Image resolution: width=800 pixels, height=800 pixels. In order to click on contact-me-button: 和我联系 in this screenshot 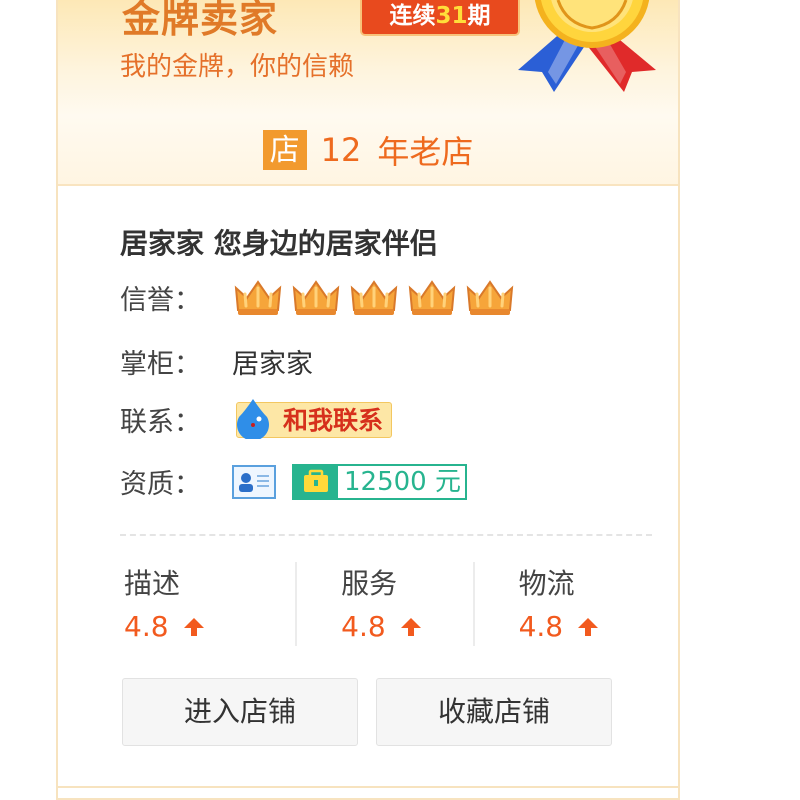, I will do `click(314, 418)`.